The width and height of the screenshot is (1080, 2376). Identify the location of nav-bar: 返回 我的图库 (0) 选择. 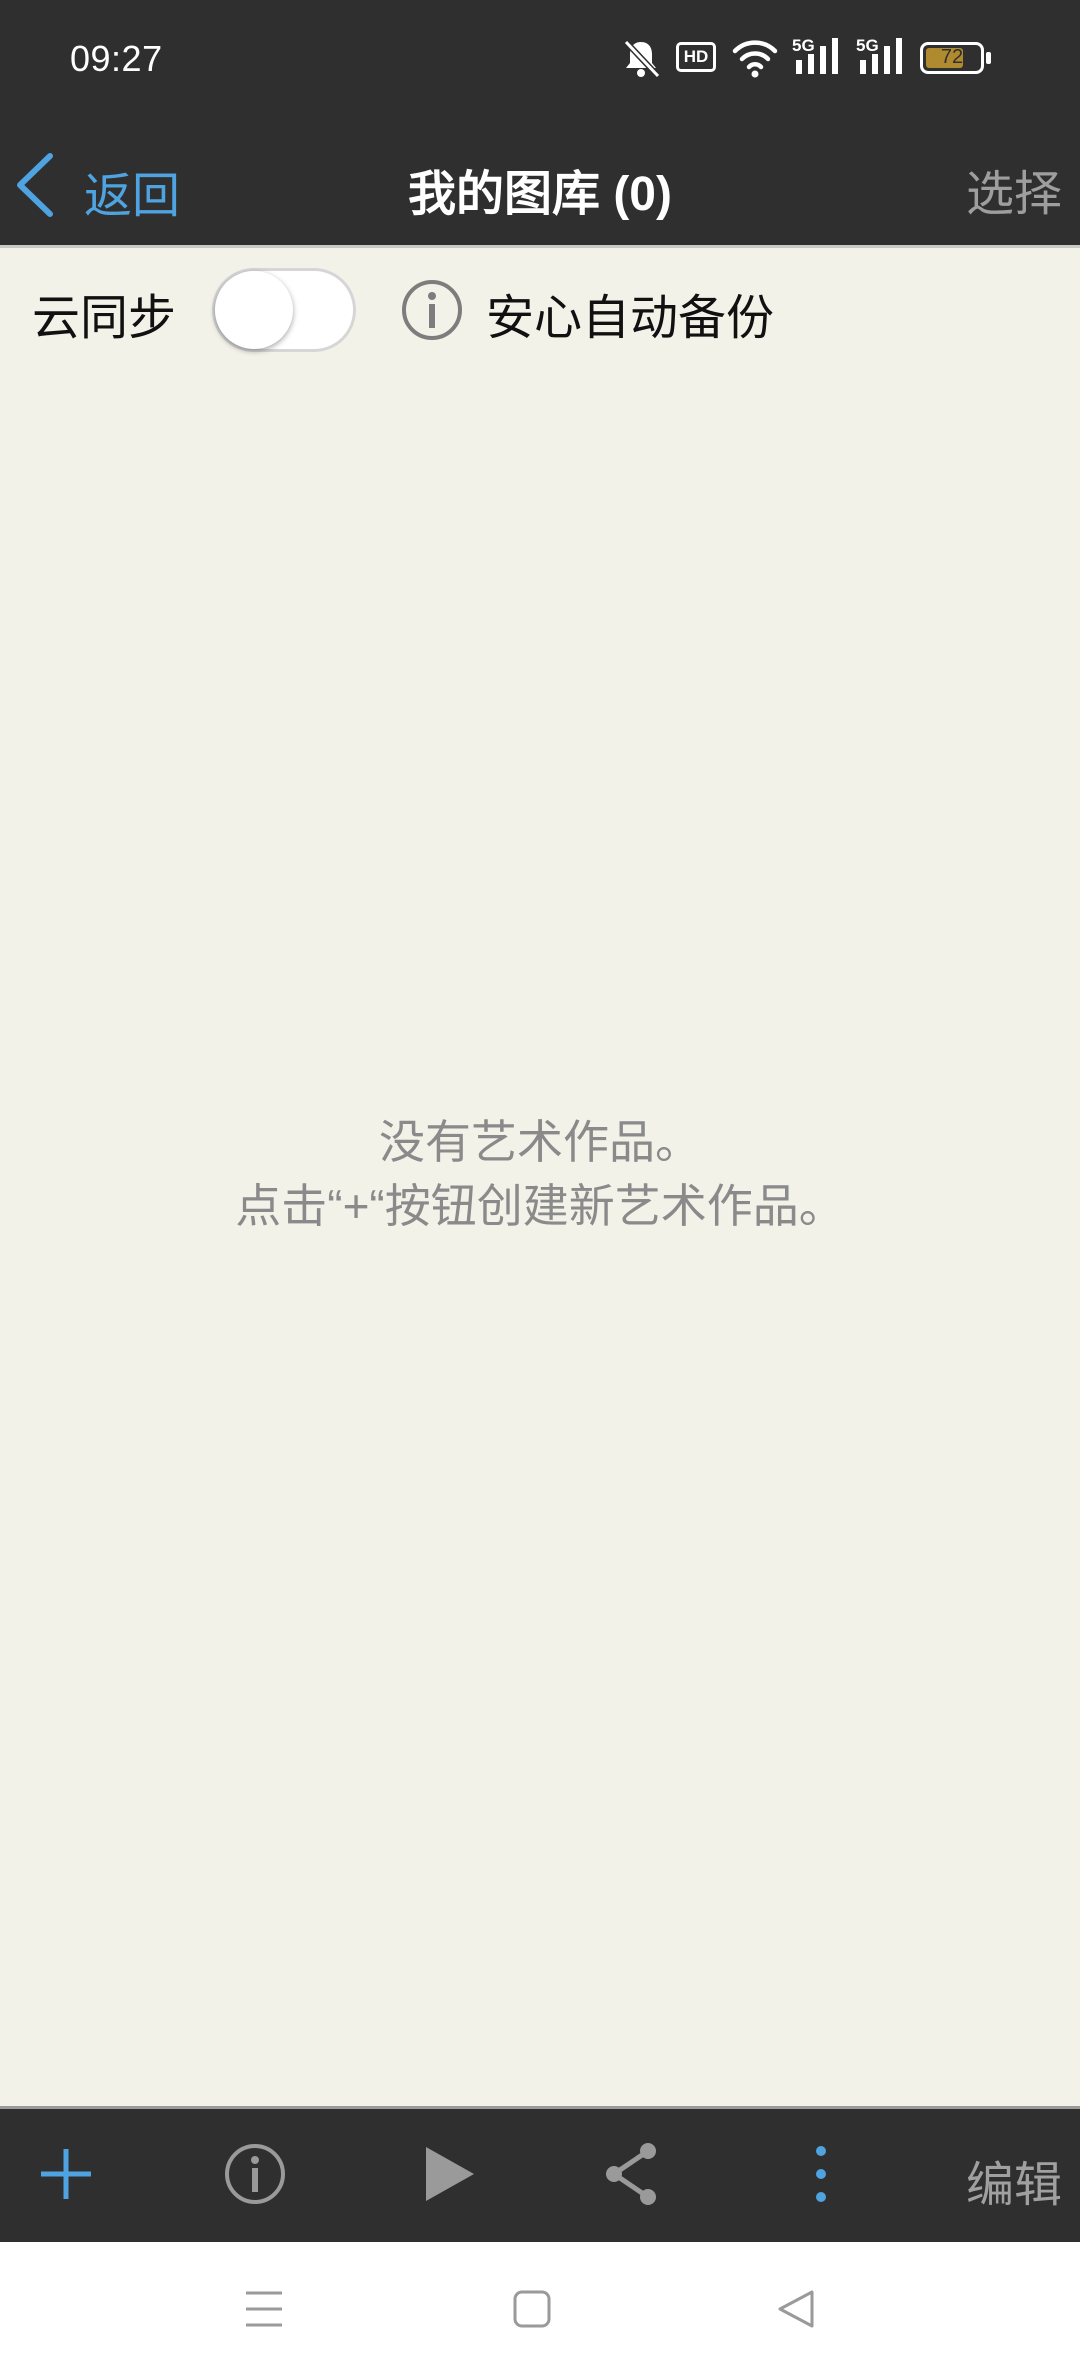
(540, 184).